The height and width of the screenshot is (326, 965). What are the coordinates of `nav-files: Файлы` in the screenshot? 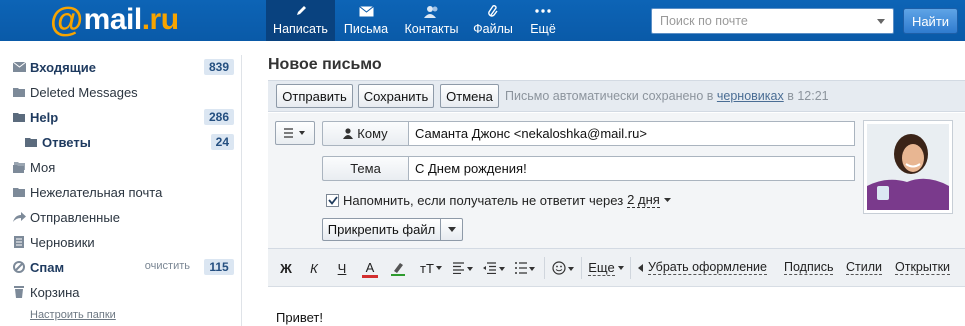 It's located at (493, 20).